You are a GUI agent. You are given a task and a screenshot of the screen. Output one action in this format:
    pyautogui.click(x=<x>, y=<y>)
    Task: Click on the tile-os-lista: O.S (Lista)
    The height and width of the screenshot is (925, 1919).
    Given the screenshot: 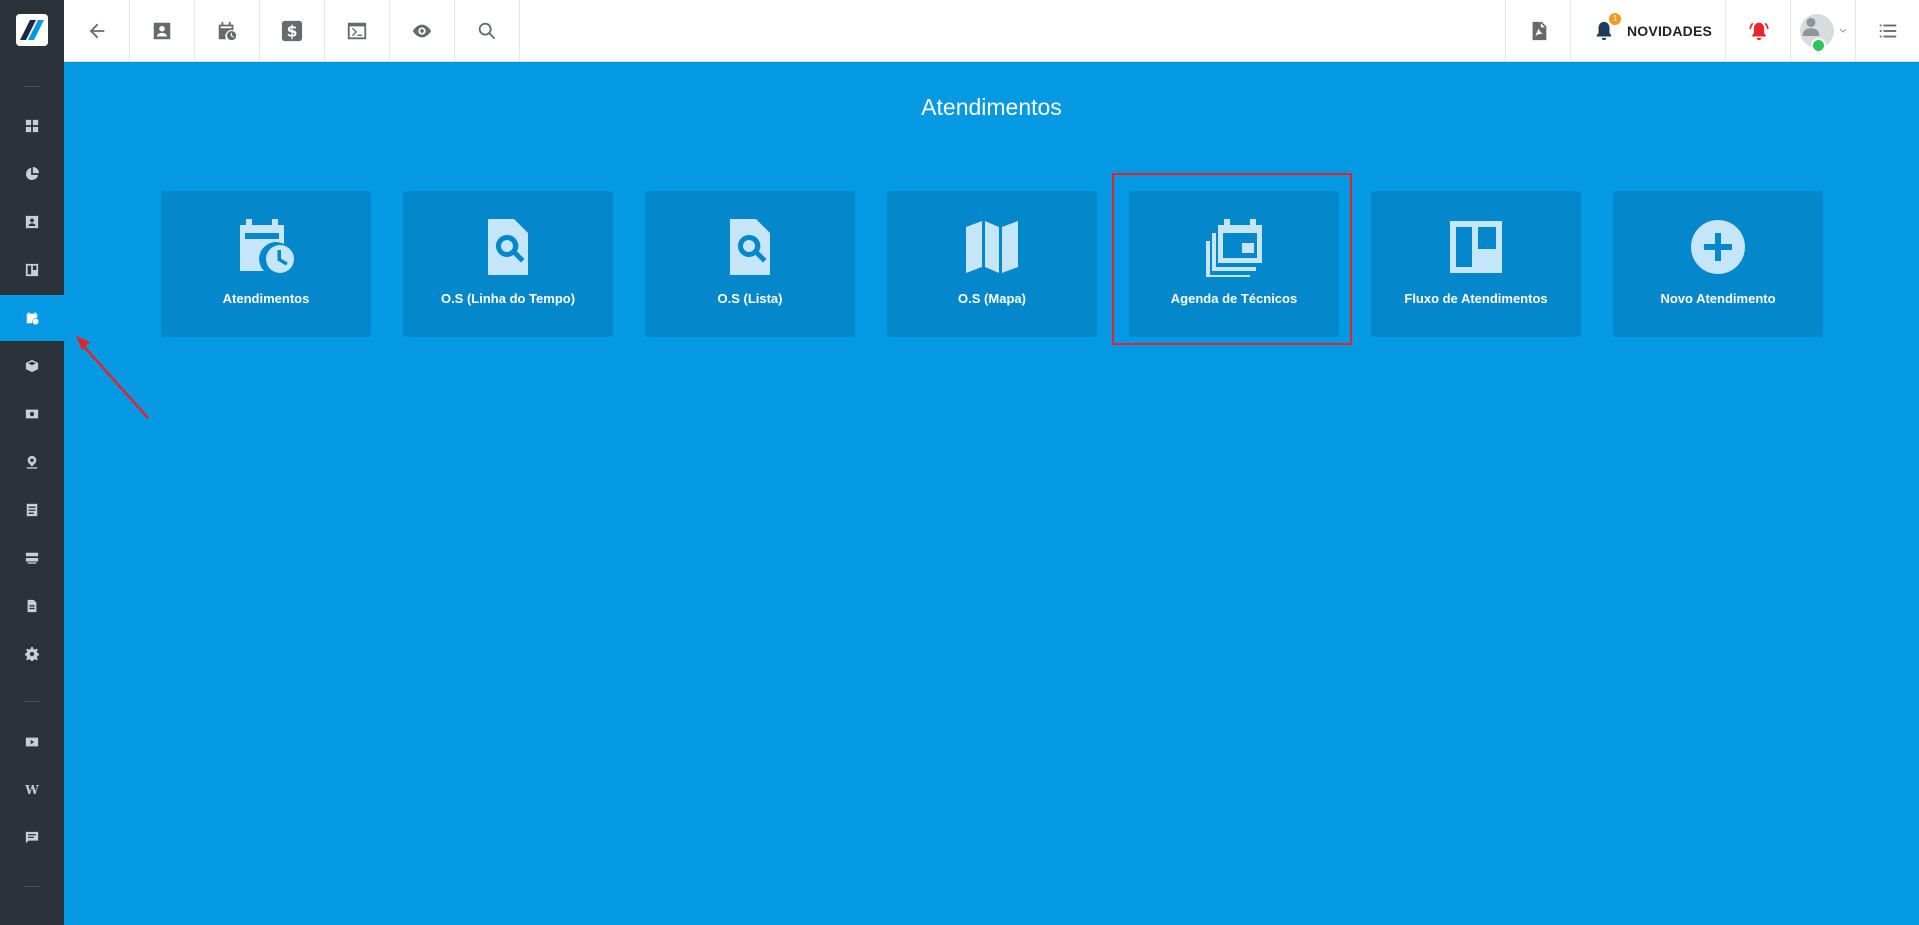 What is the action you would take?
    pyautogui.click(x=750, y=264)
    